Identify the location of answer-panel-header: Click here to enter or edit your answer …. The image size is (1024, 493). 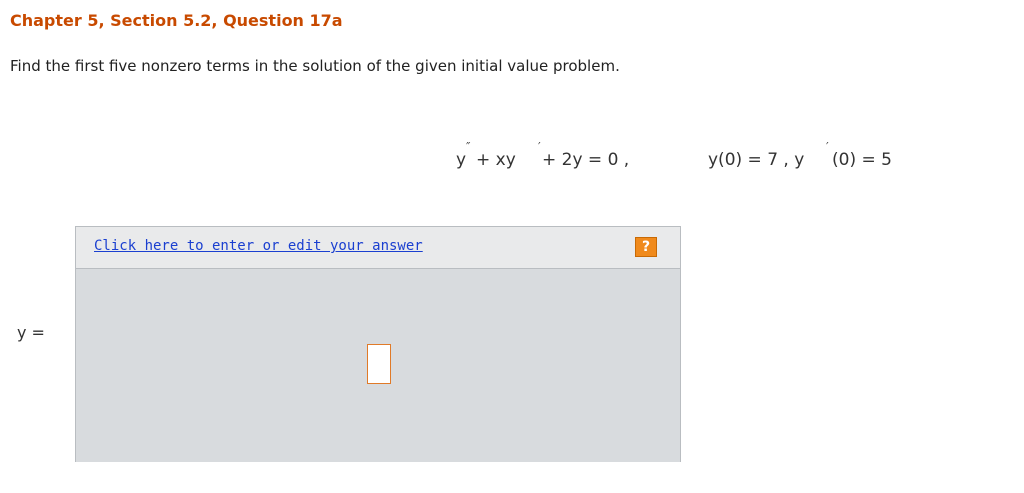
(378, 248).